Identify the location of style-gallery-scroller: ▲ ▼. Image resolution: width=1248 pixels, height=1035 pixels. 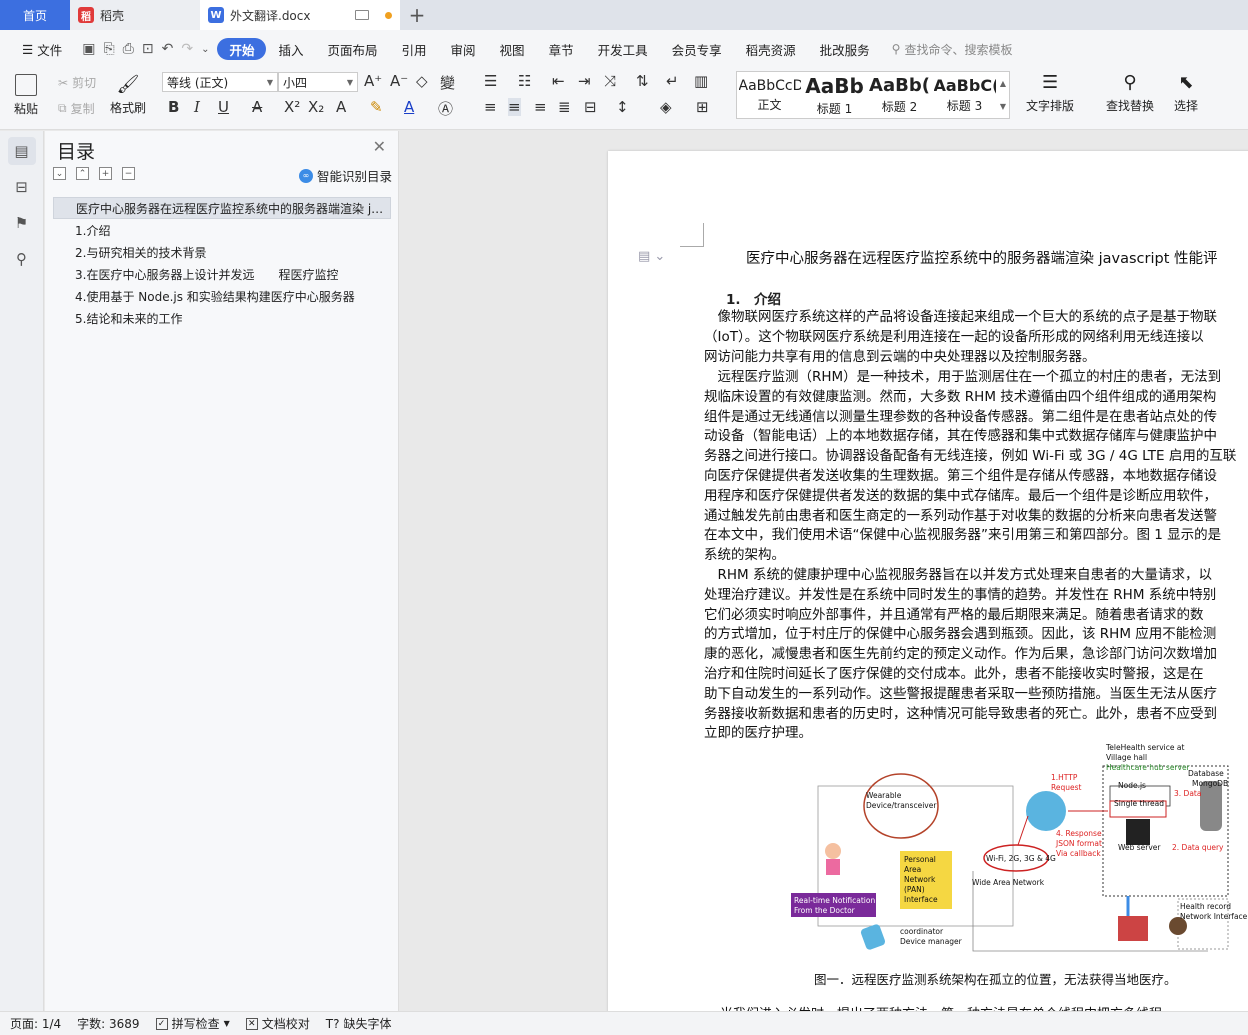
(1003, 95).